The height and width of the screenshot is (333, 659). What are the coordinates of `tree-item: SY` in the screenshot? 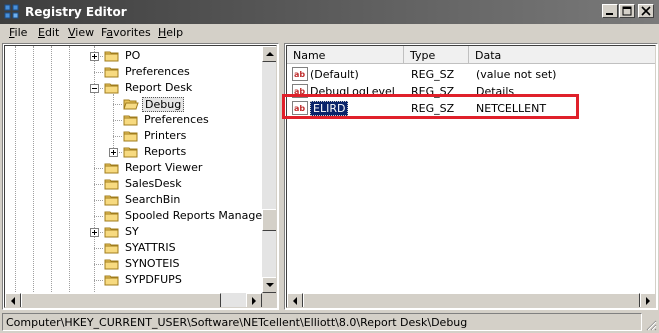 It's located at (132, 232).